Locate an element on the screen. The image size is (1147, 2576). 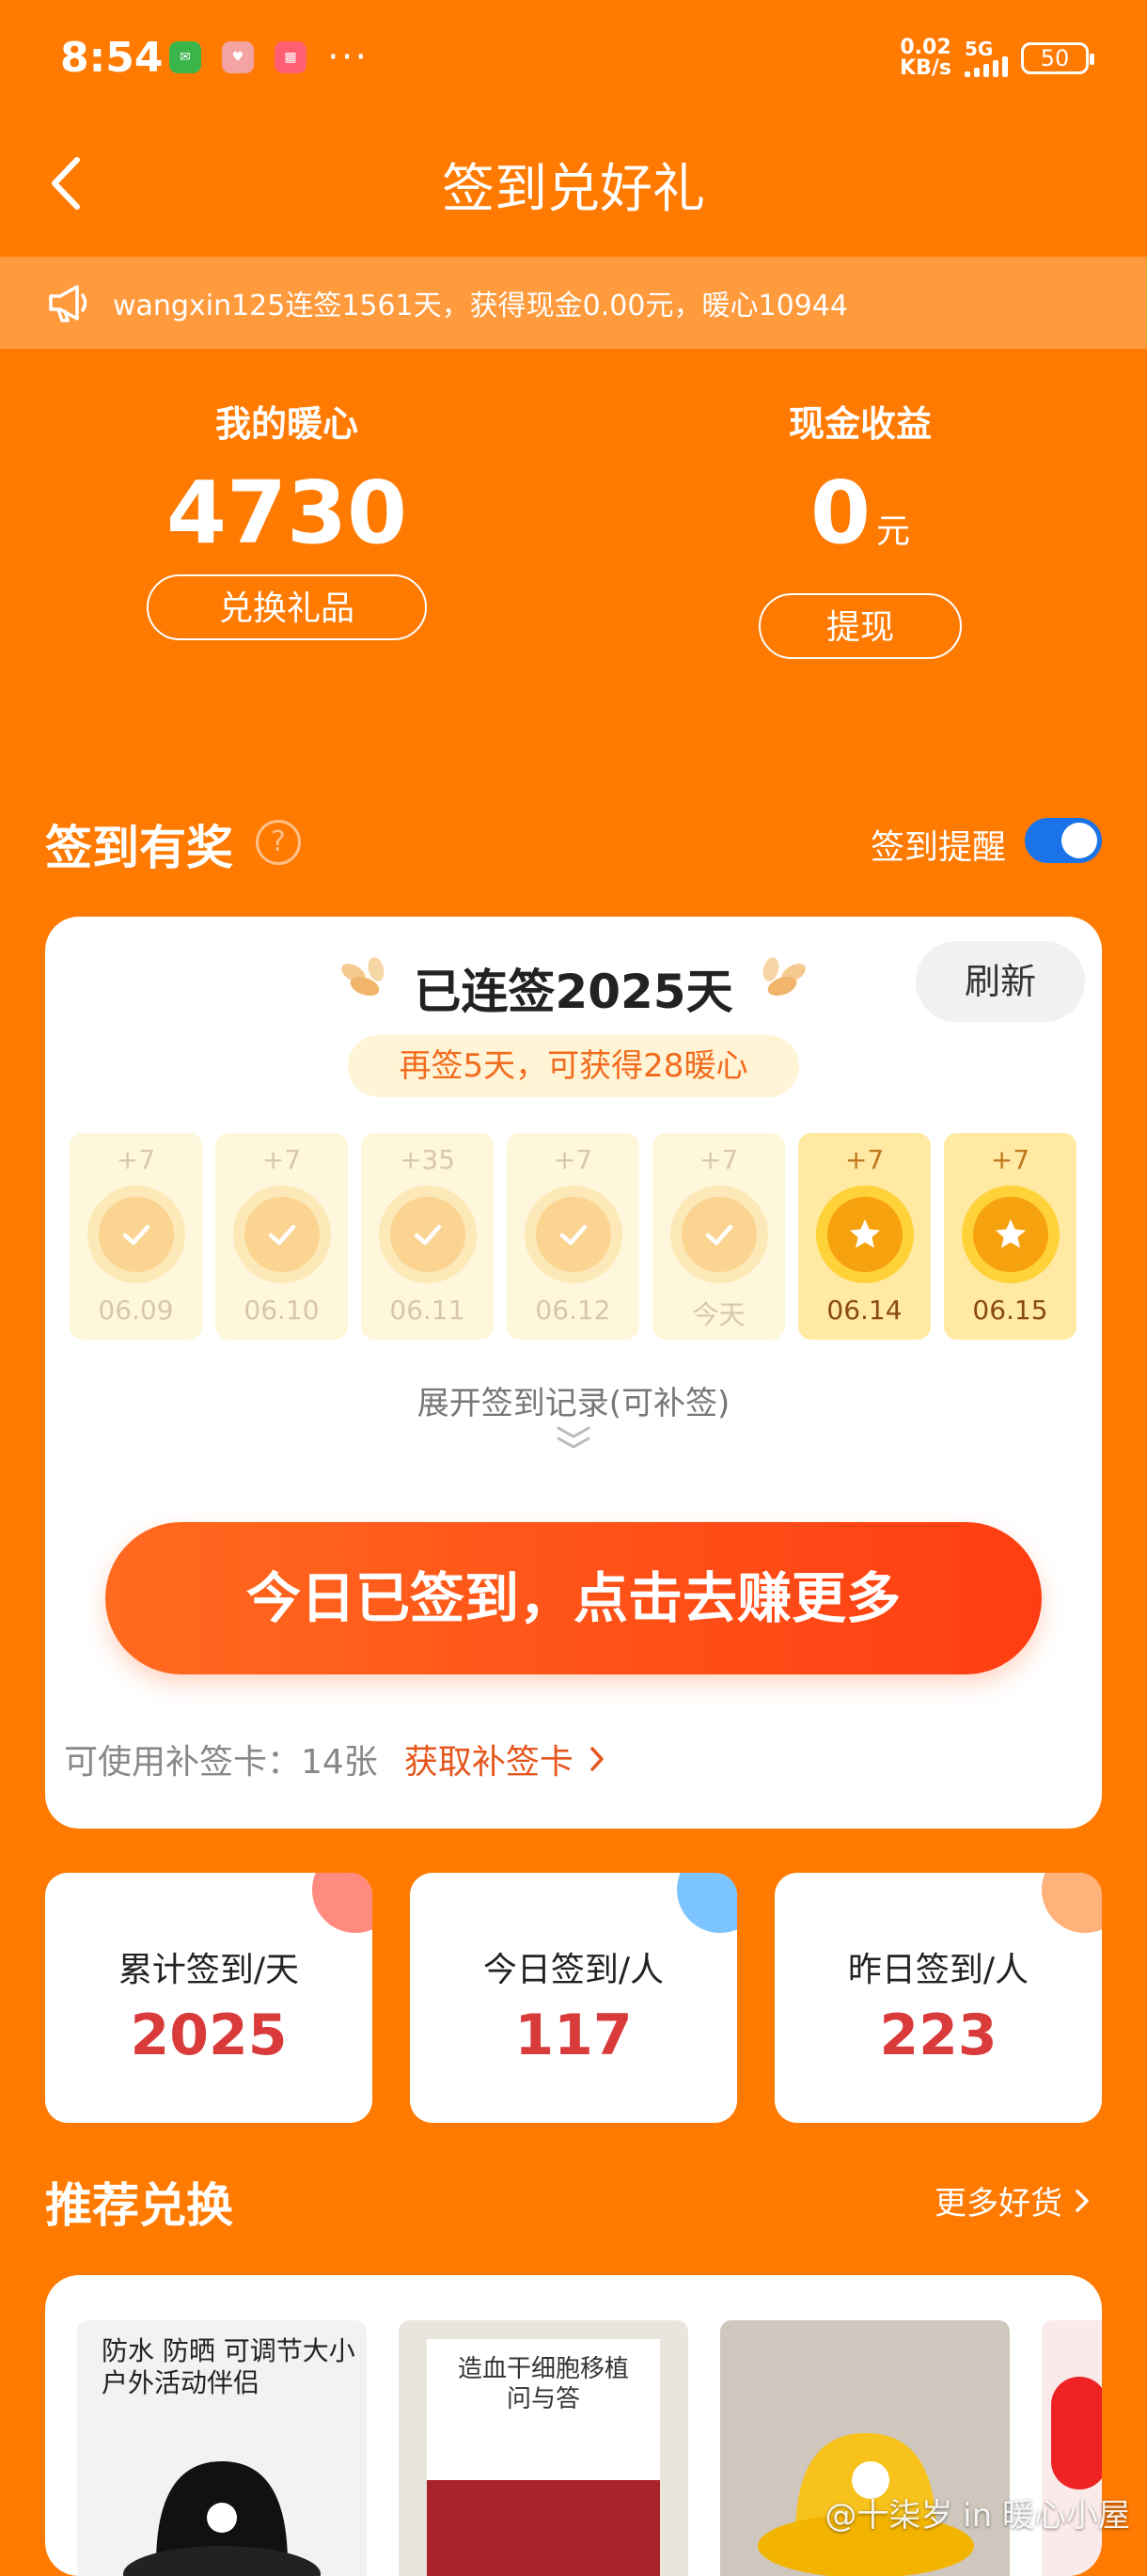
product-card: 造血干细胞移植 问与答 is located at coordinates (543, 2448).